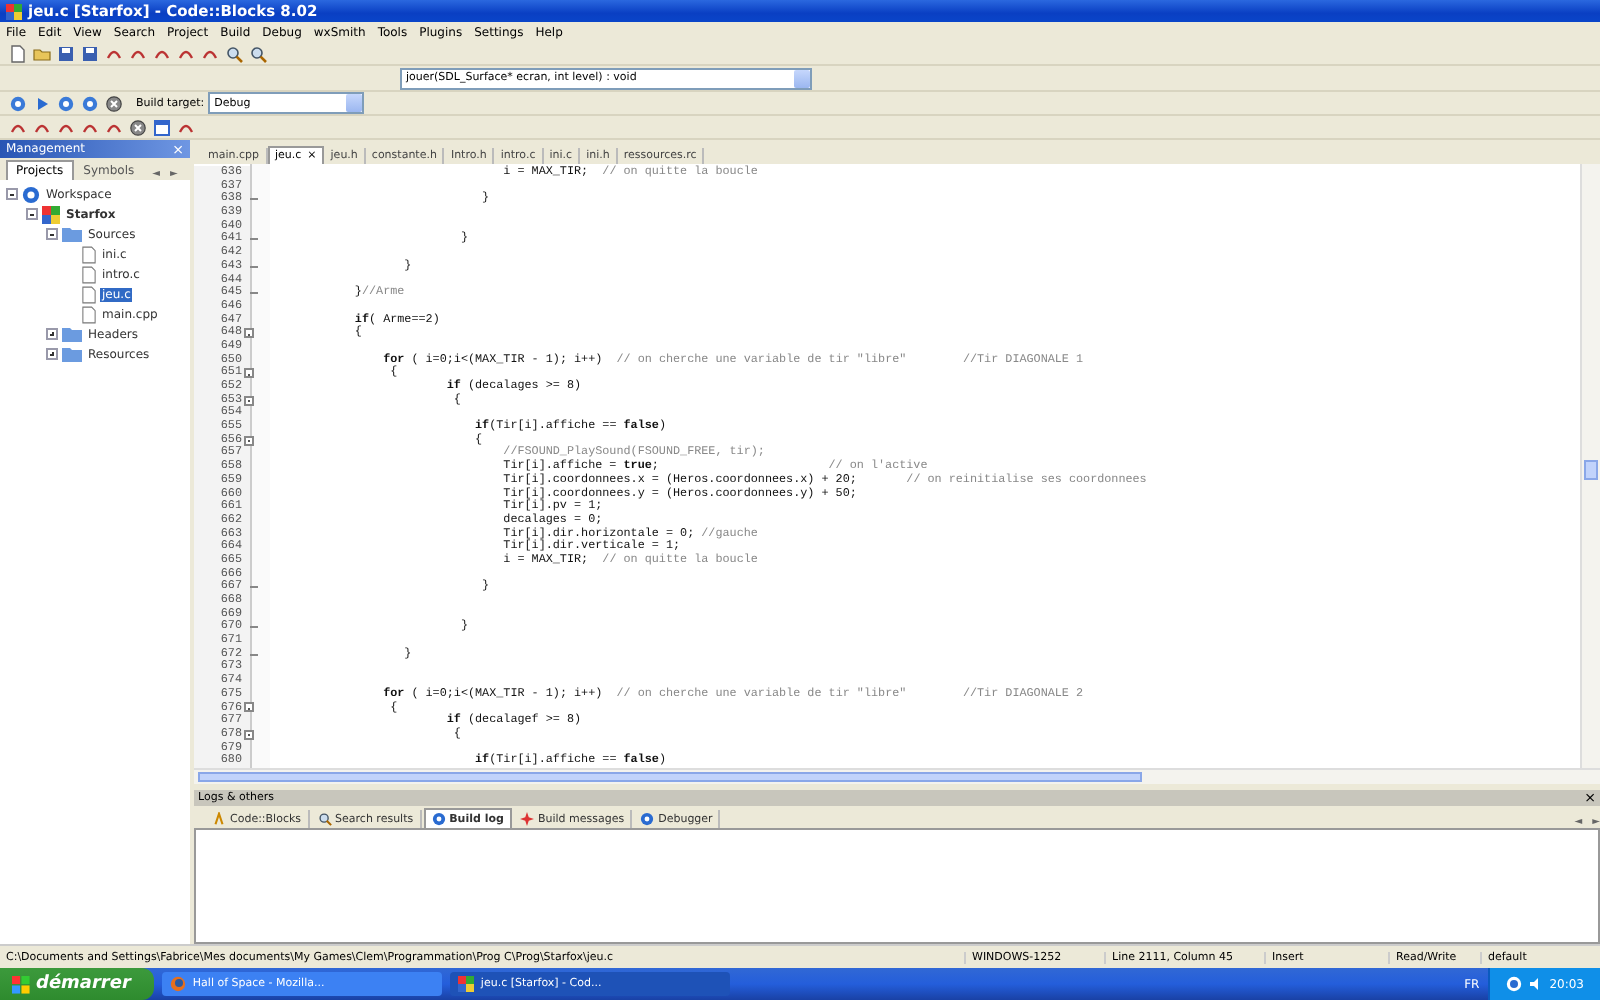 Image resolution: width=1600 pixels, height=1000 pixels. Describe the element at coordinates (114, 103) in the screenshot. I see `abort-icon` at that location.